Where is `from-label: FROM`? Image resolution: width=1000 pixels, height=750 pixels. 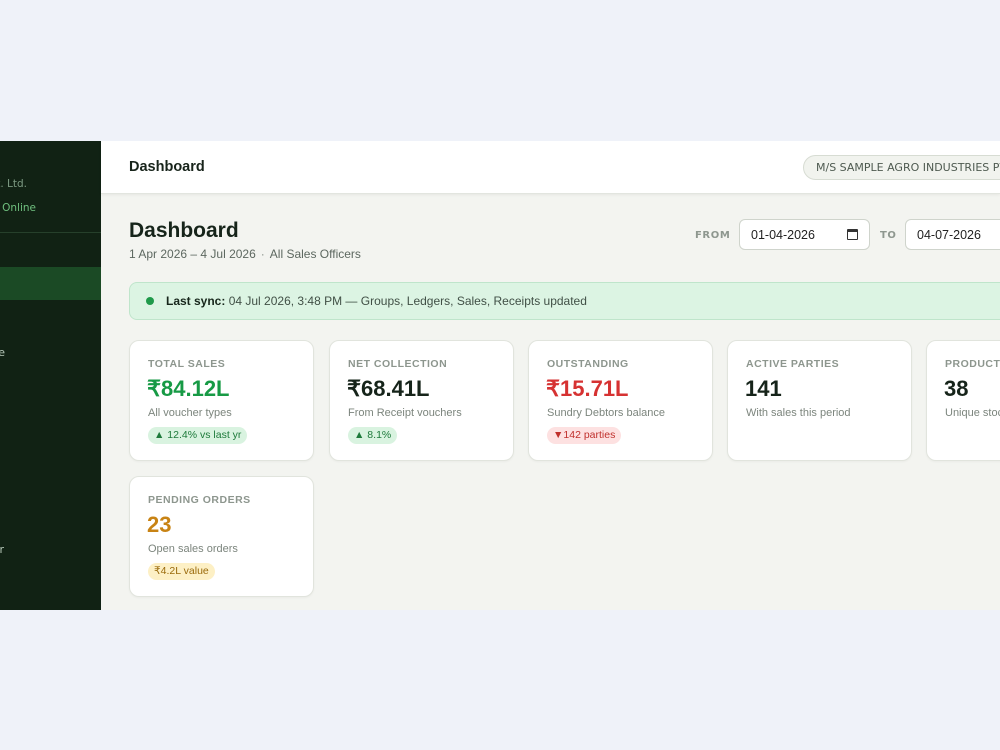
from-label: FROM is located at coordinates (713, 235).